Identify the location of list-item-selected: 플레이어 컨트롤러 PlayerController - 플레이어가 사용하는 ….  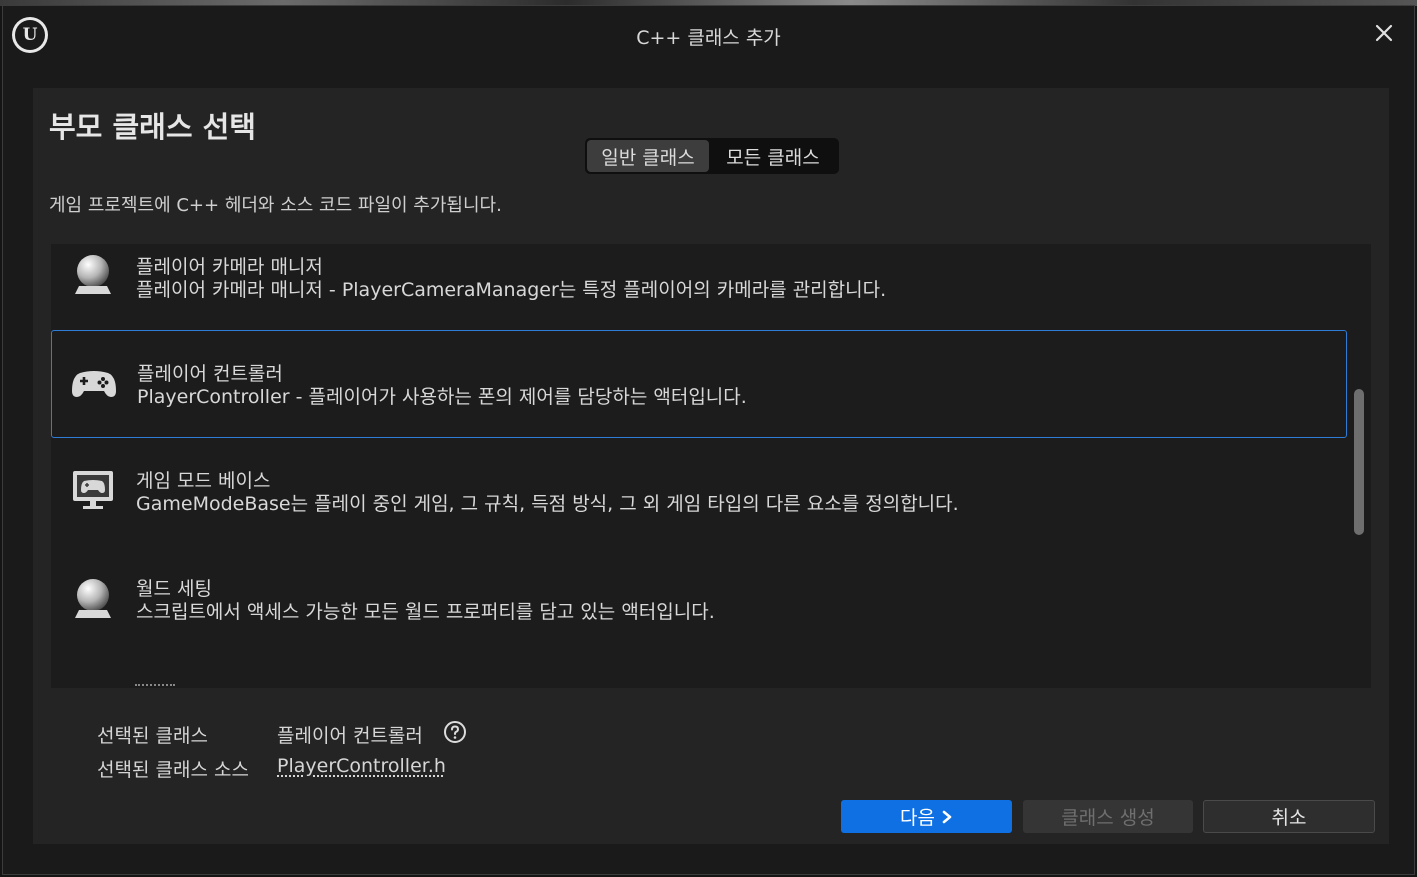
(699, 384).